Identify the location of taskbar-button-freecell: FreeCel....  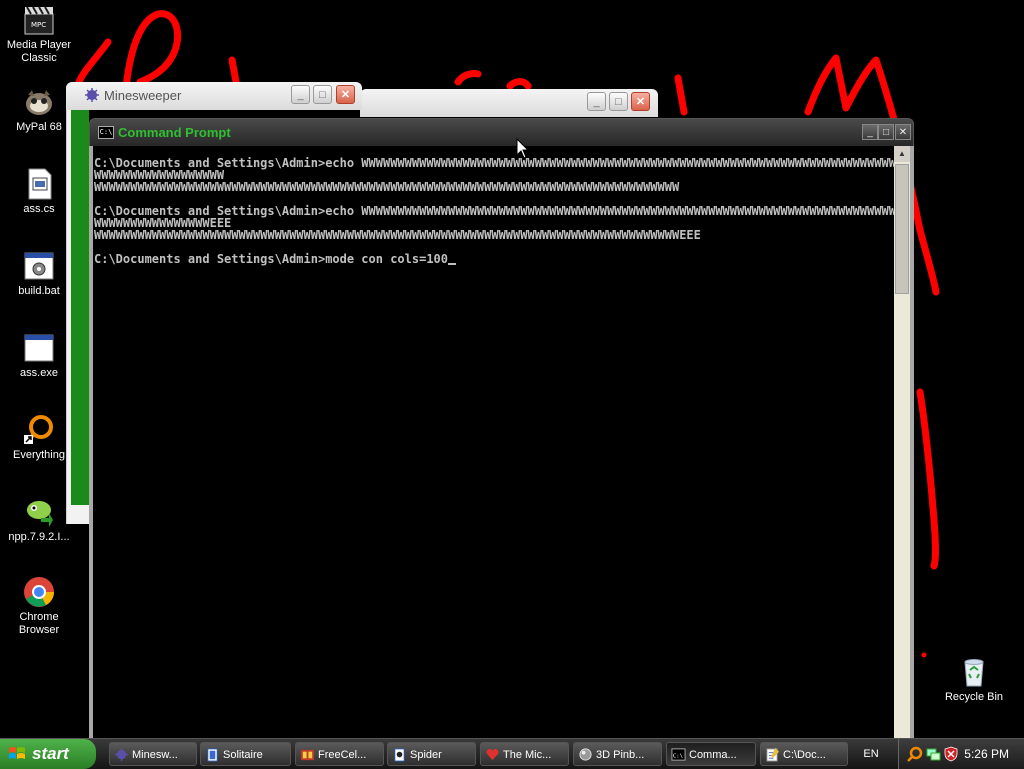
(339, 754).